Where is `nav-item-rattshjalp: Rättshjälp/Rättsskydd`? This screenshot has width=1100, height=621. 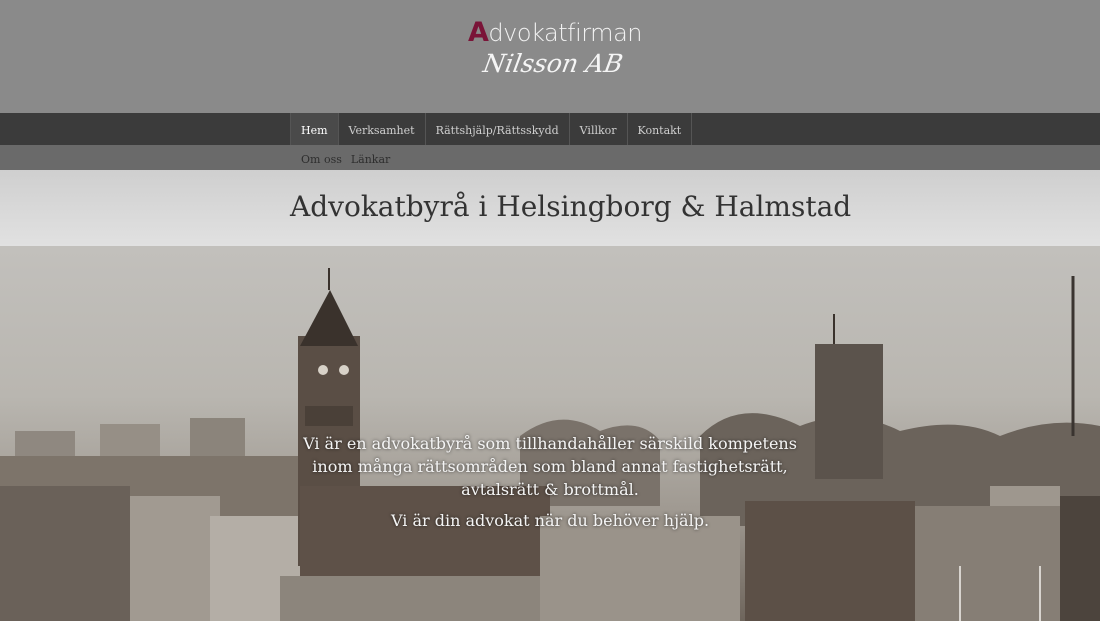 nav-item-rattshjalp: Rättshjälp/Rättsskydd is located at coordinates (496, 129).